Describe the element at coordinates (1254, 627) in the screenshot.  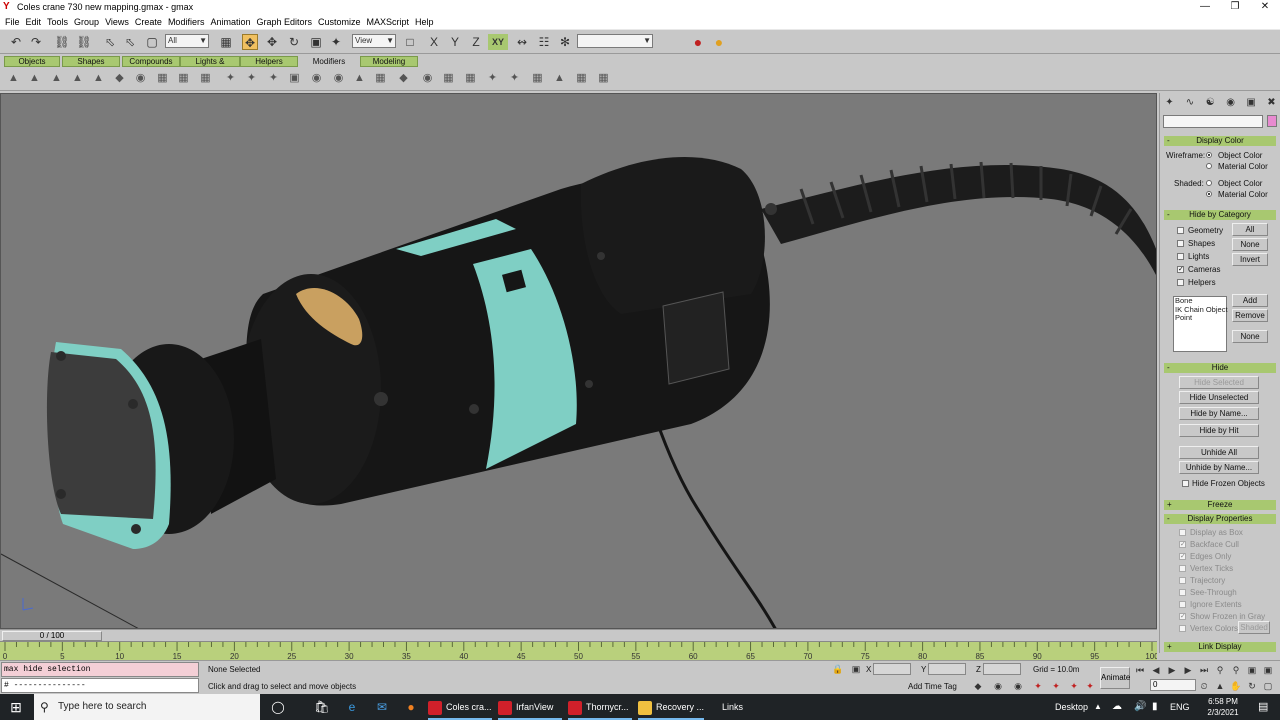
I see `vertex-colors-shaded-button: Shaded` at that location.